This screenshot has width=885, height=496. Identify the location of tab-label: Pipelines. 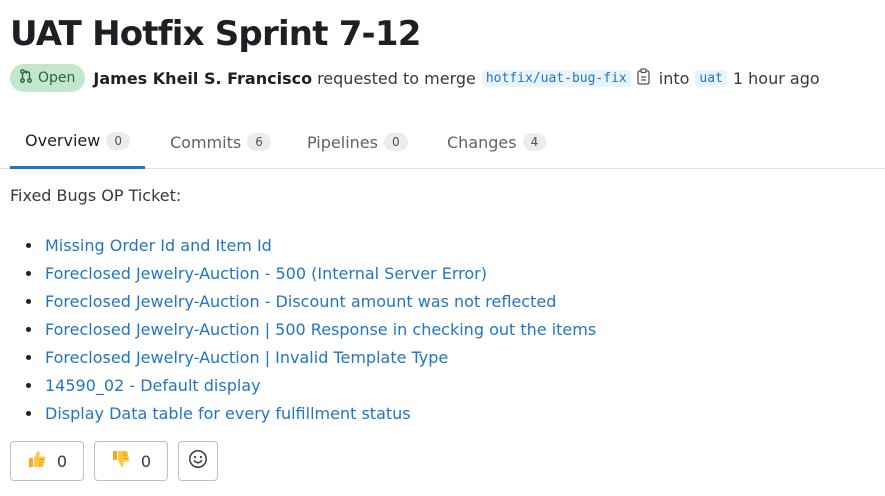
(342, 142).